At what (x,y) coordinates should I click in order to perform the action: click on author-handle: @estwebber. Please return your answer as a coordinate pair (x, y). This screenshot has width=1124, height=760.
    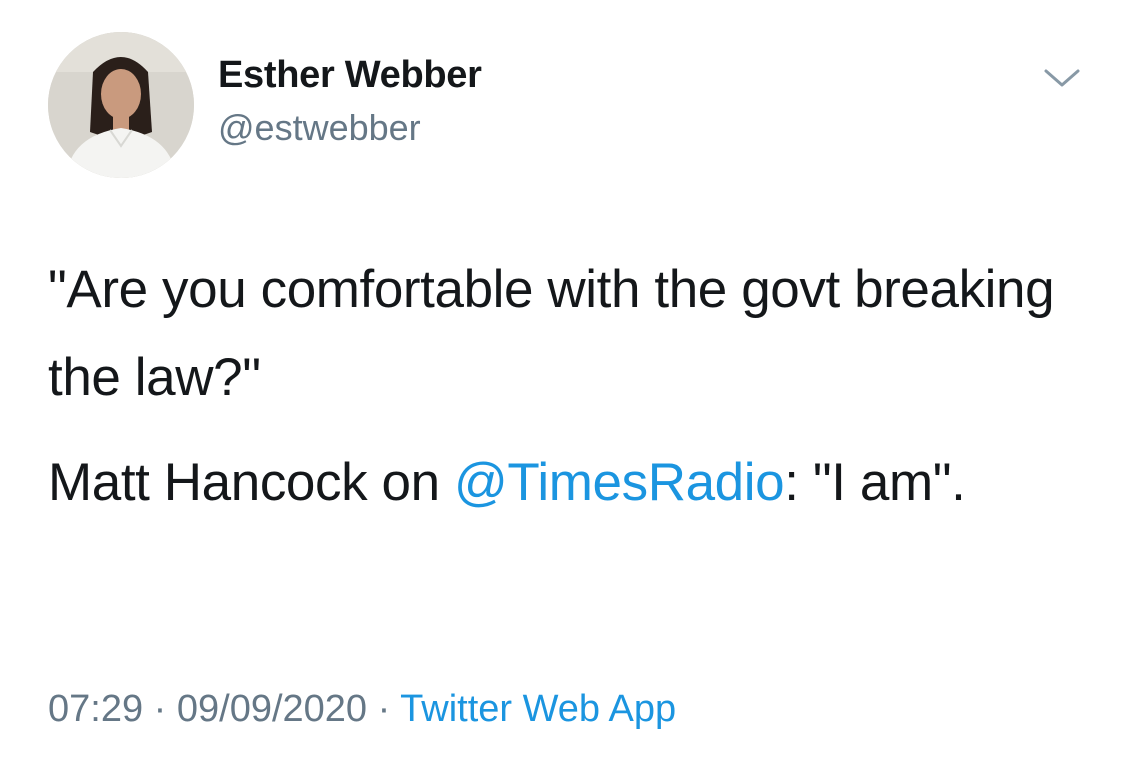
    Looking at the image, I should click on (319, 128).